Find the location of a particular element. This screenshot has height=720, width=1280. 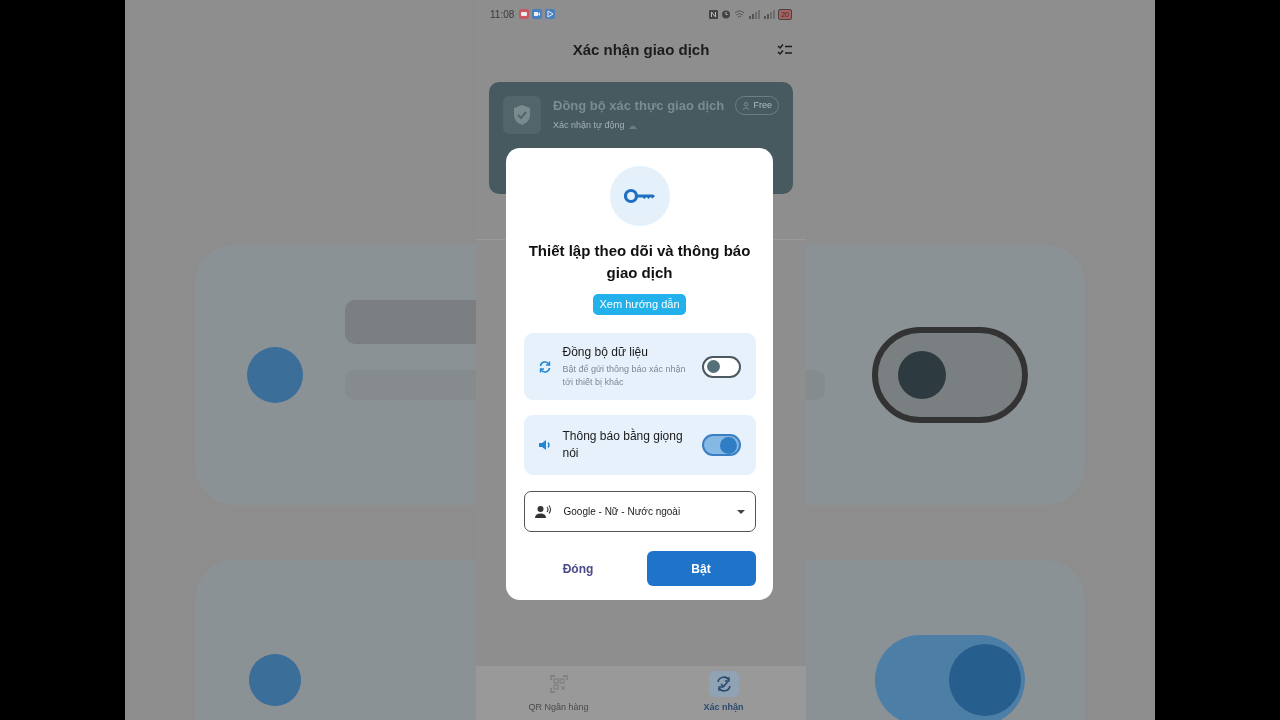

enable-button: Bật is located at coordinates (701, 568).